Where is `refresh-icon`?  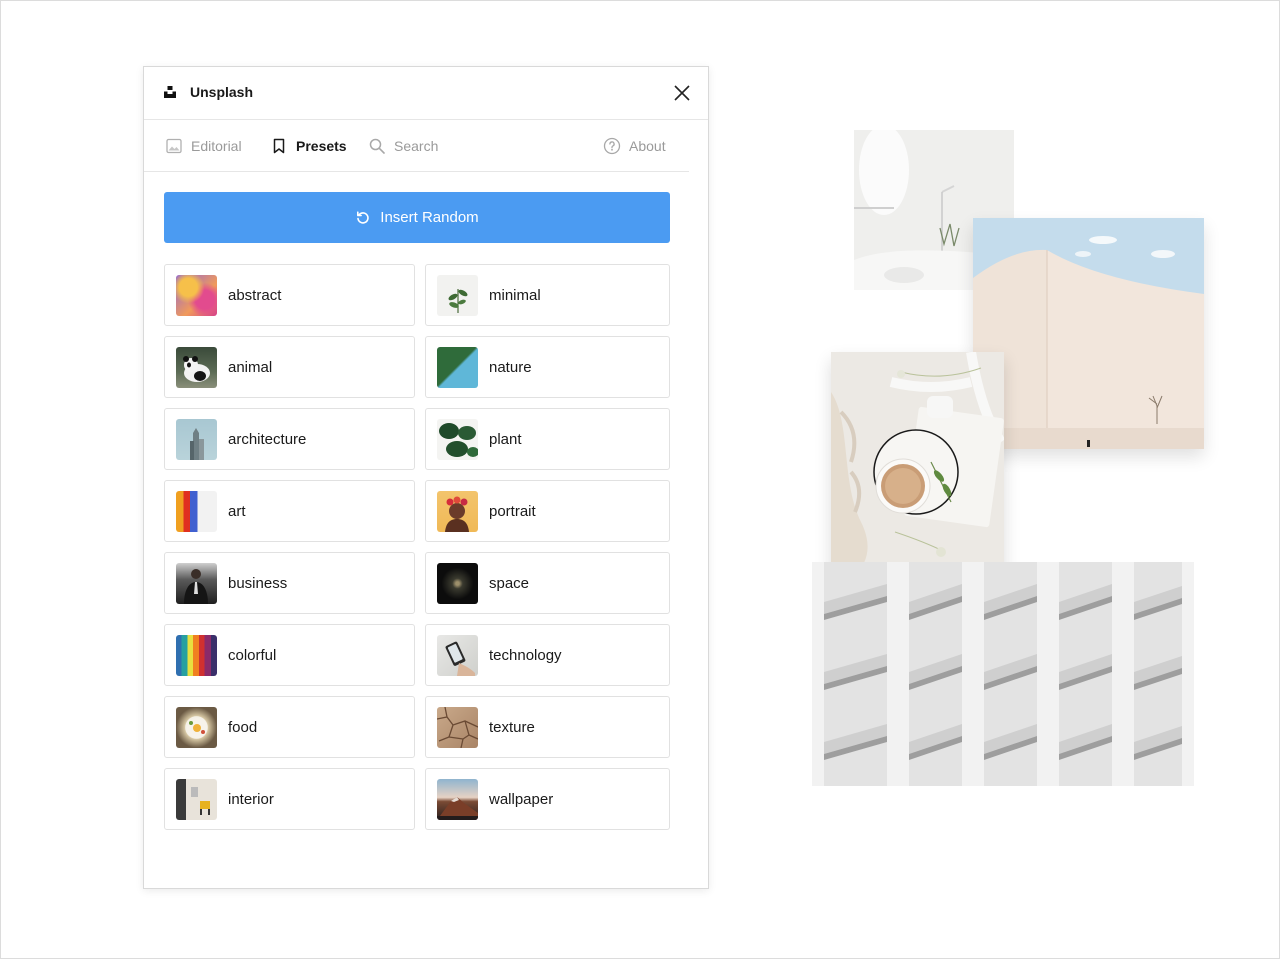 refresh-icon is located at coordinates (363, 217).